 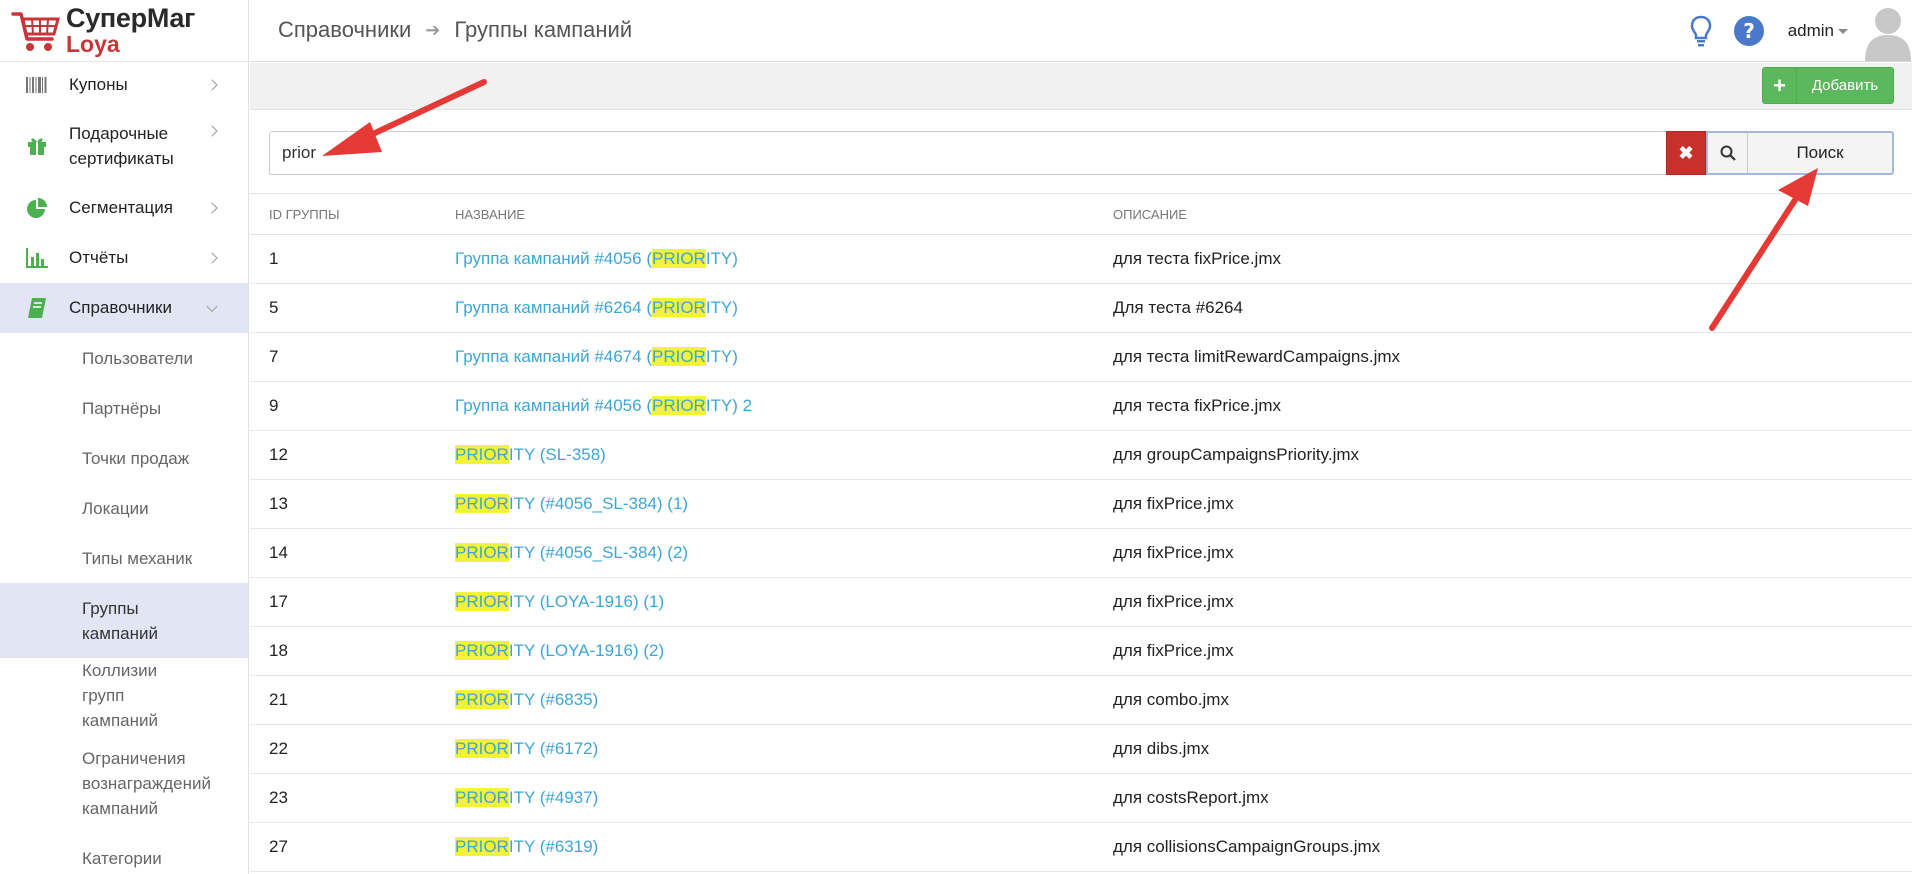 I want to click on campaign-group-link: PRIORITY (LOYA-1916) (2), so click(x=559, y=650).